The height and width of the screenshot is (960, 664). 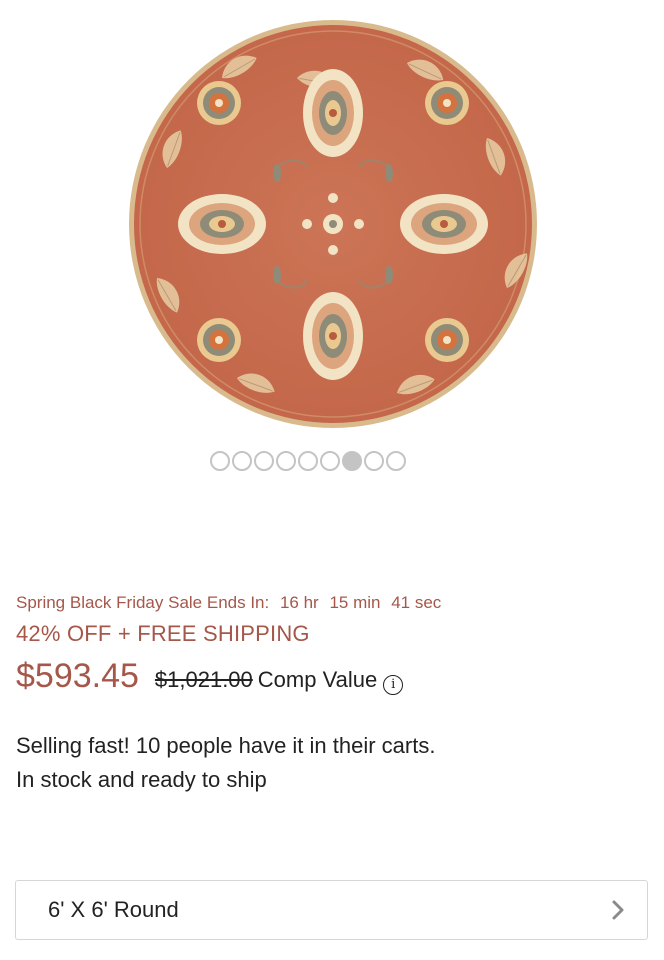 What do you see at coordinates (299, 602) in the screenshot?
I see `countdown-hours: 16 hr` at bounding box center [299, 602].